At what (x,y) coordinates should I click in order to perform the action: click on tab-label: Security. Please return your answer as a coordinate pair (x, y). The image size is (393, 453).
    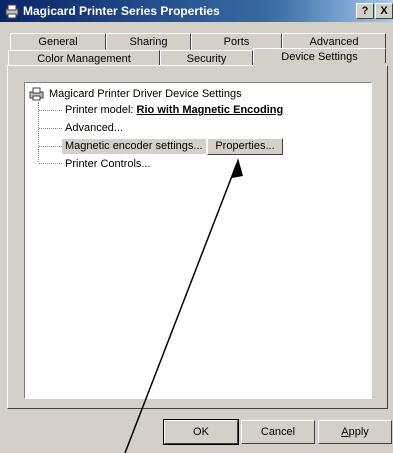
    Looking at the image, I should click on (206, 59).